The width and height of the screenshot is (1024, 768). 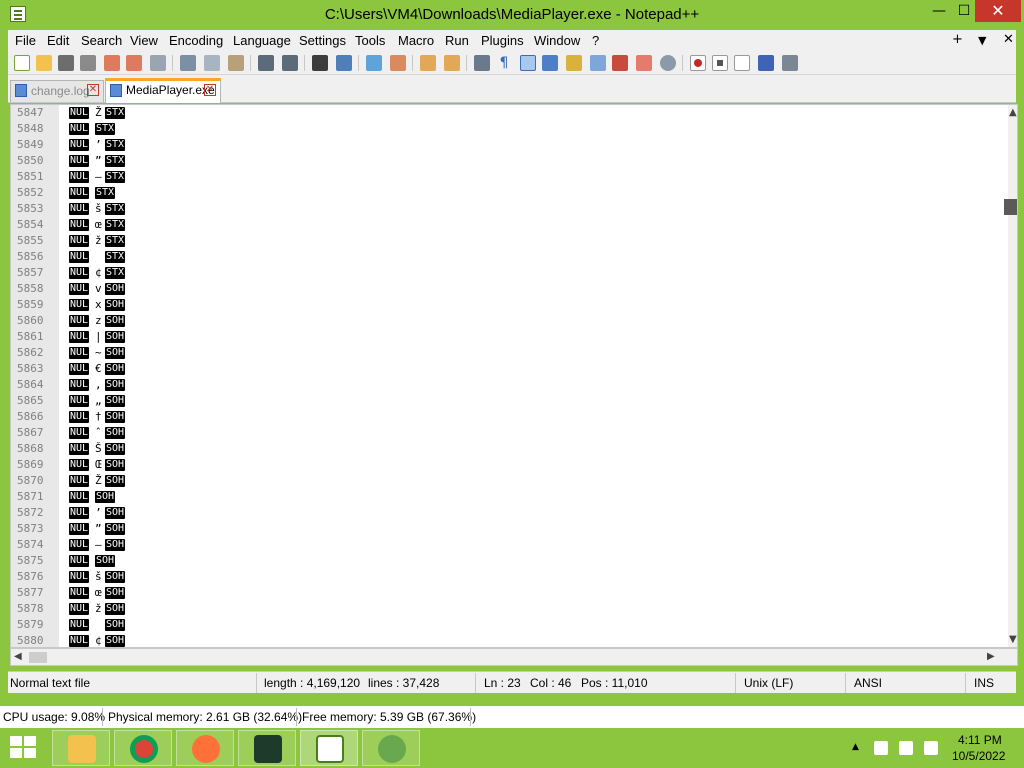 What do you see at coordinates (57, 91) in the screenshot?
I see `tab-change-log: change.log ✕` at bounding box center [57, 91].